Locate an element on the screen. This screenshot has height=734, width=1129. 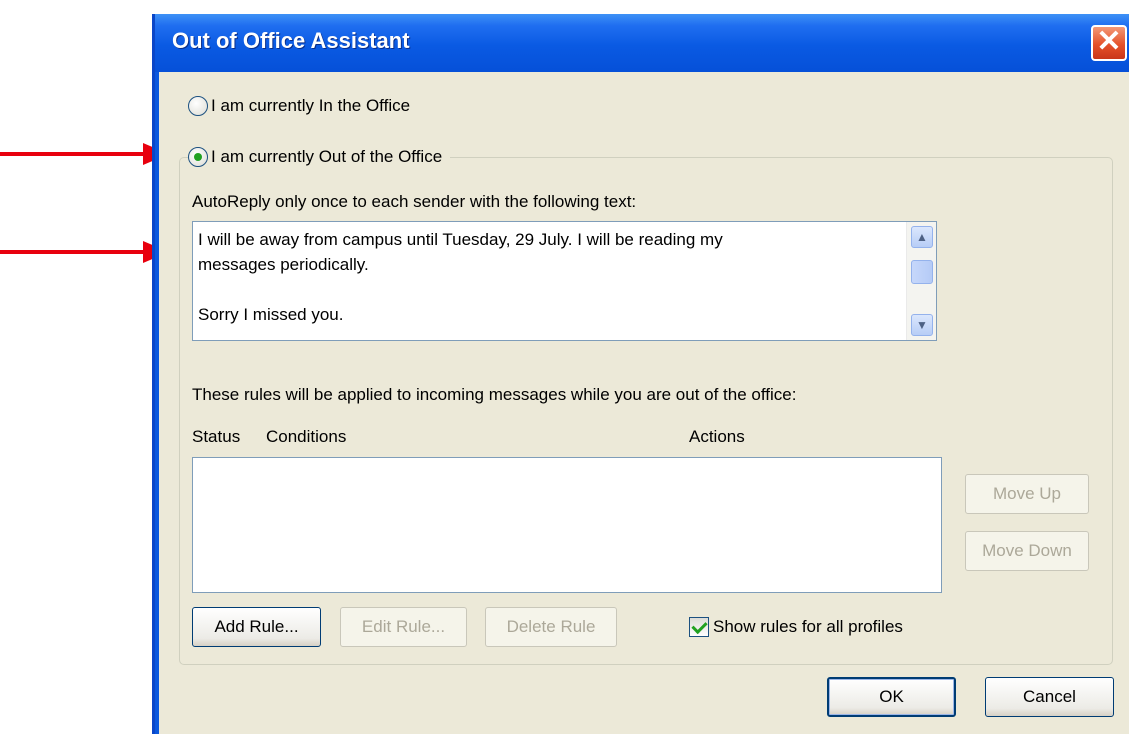
show-all-profiles-checkmark is located at coordinates (699, 627).